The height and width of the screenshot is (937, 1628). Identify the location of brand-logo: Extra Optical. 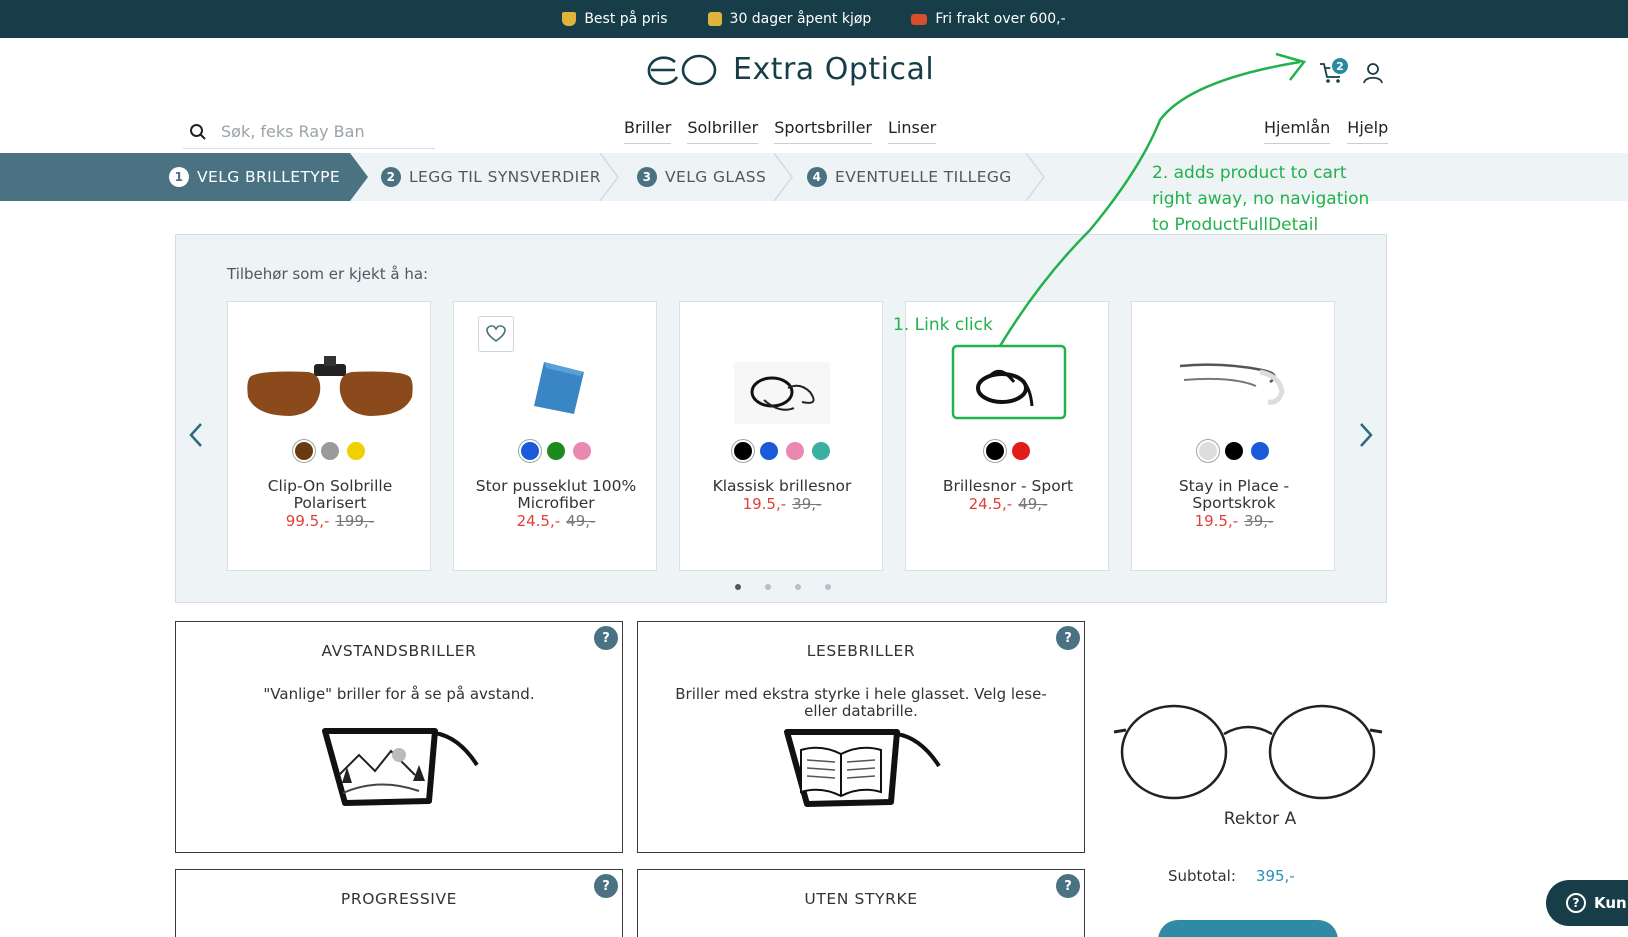
(789, 69).